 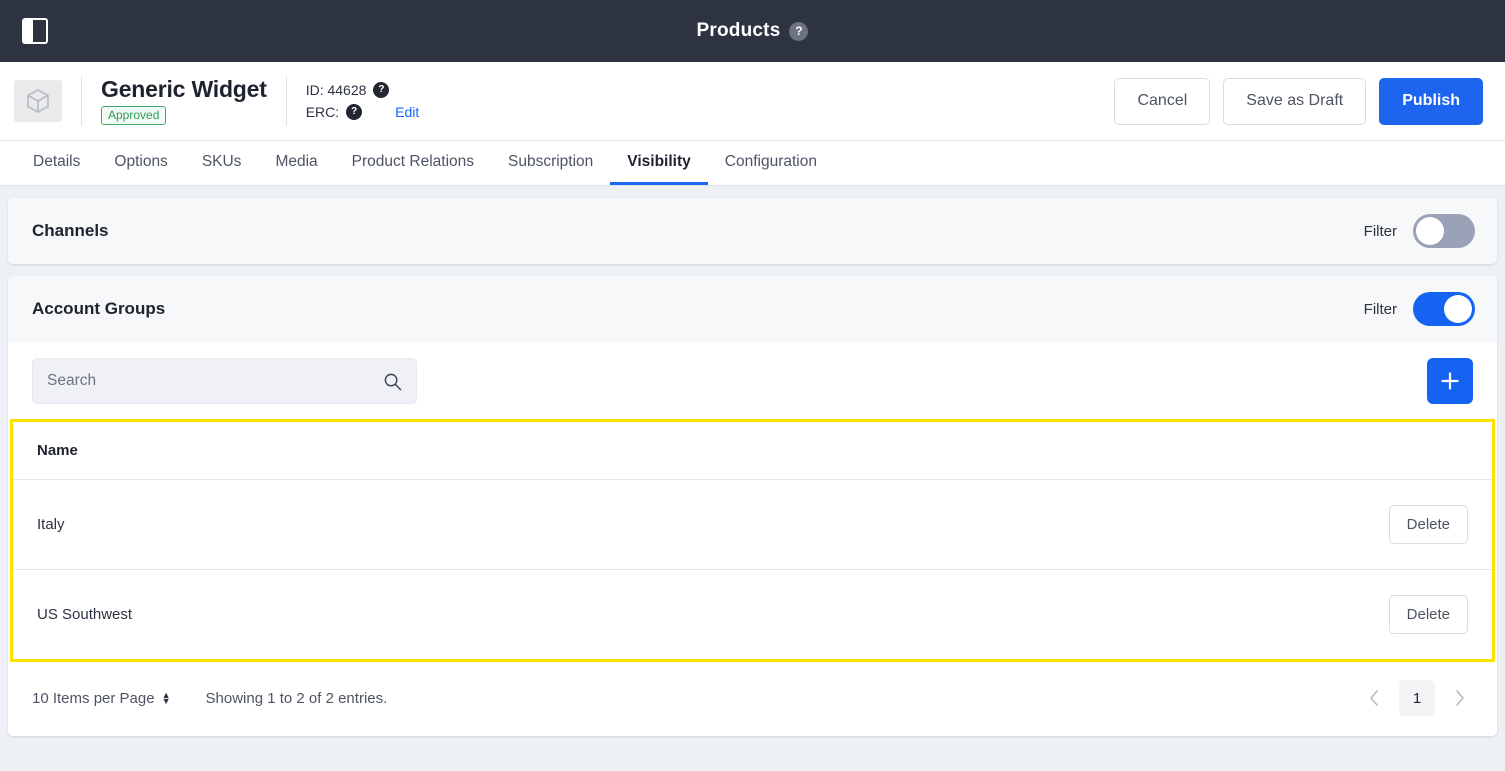 I want to click on cell-name: US Southwest, so click(x=85, y=614).